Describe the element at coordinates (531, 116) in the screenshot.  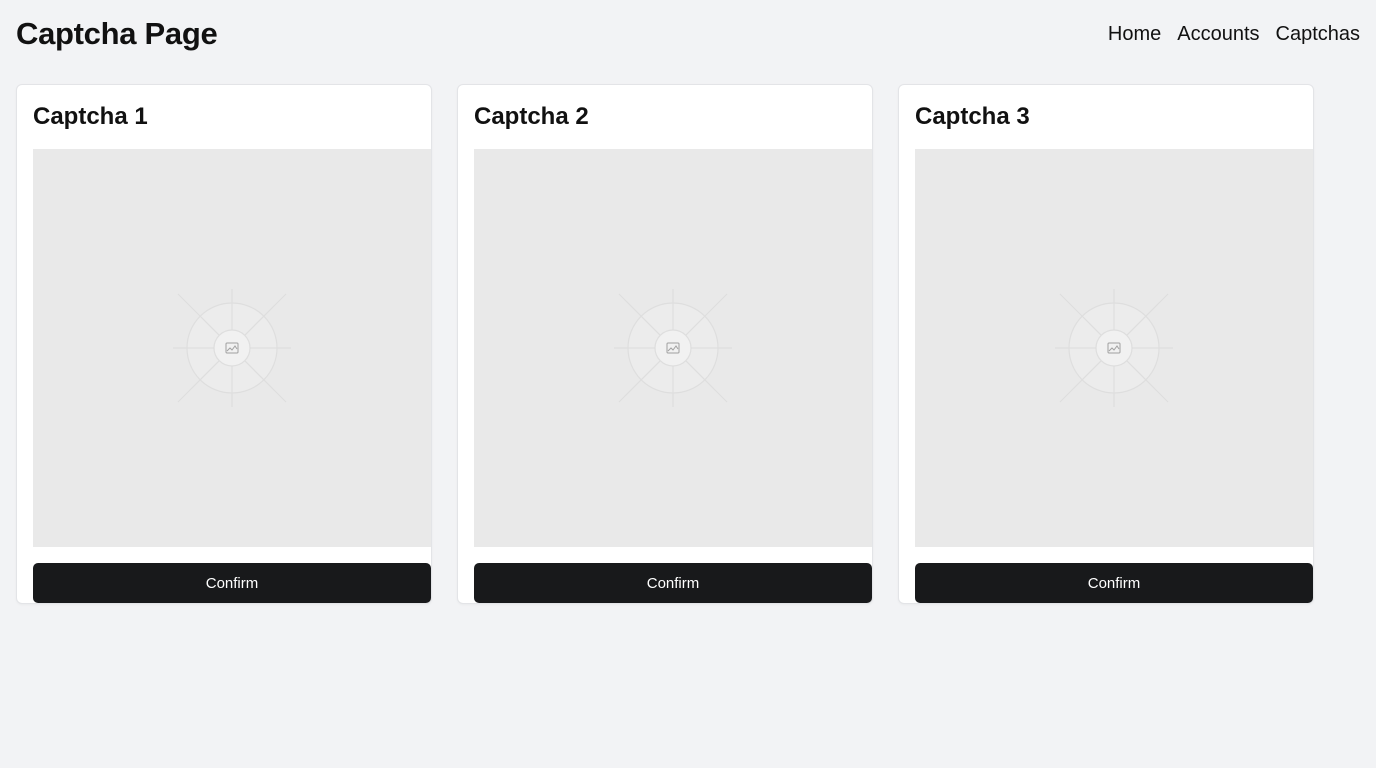
I see `captcha-title: Captcha 2` at that location.